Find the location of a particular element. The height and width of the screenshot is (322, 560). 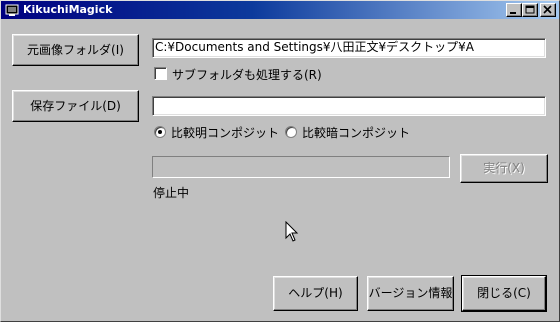

close-window-button is located at coordinates (548, 10).